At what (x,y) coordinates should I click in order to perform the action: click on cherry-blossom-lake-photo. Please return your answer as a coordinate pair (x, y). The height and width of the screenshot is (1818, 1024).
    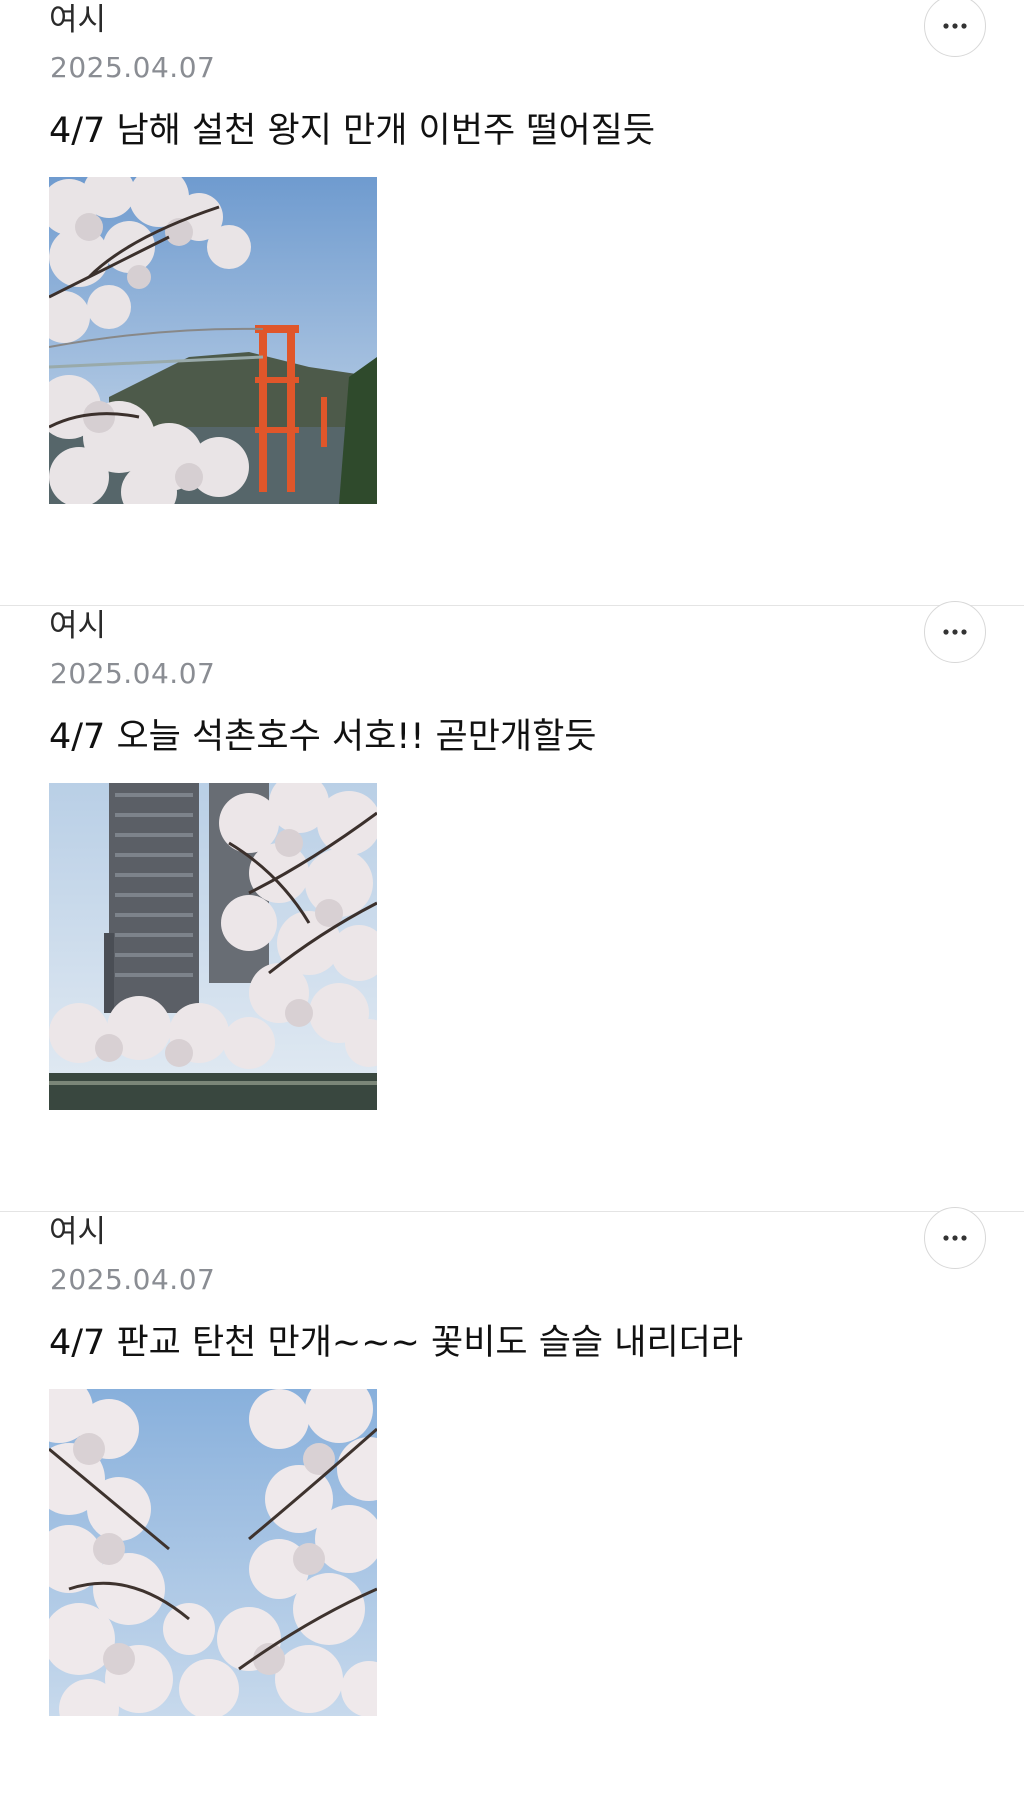
    Looking at the image, I should click on (213, 946).